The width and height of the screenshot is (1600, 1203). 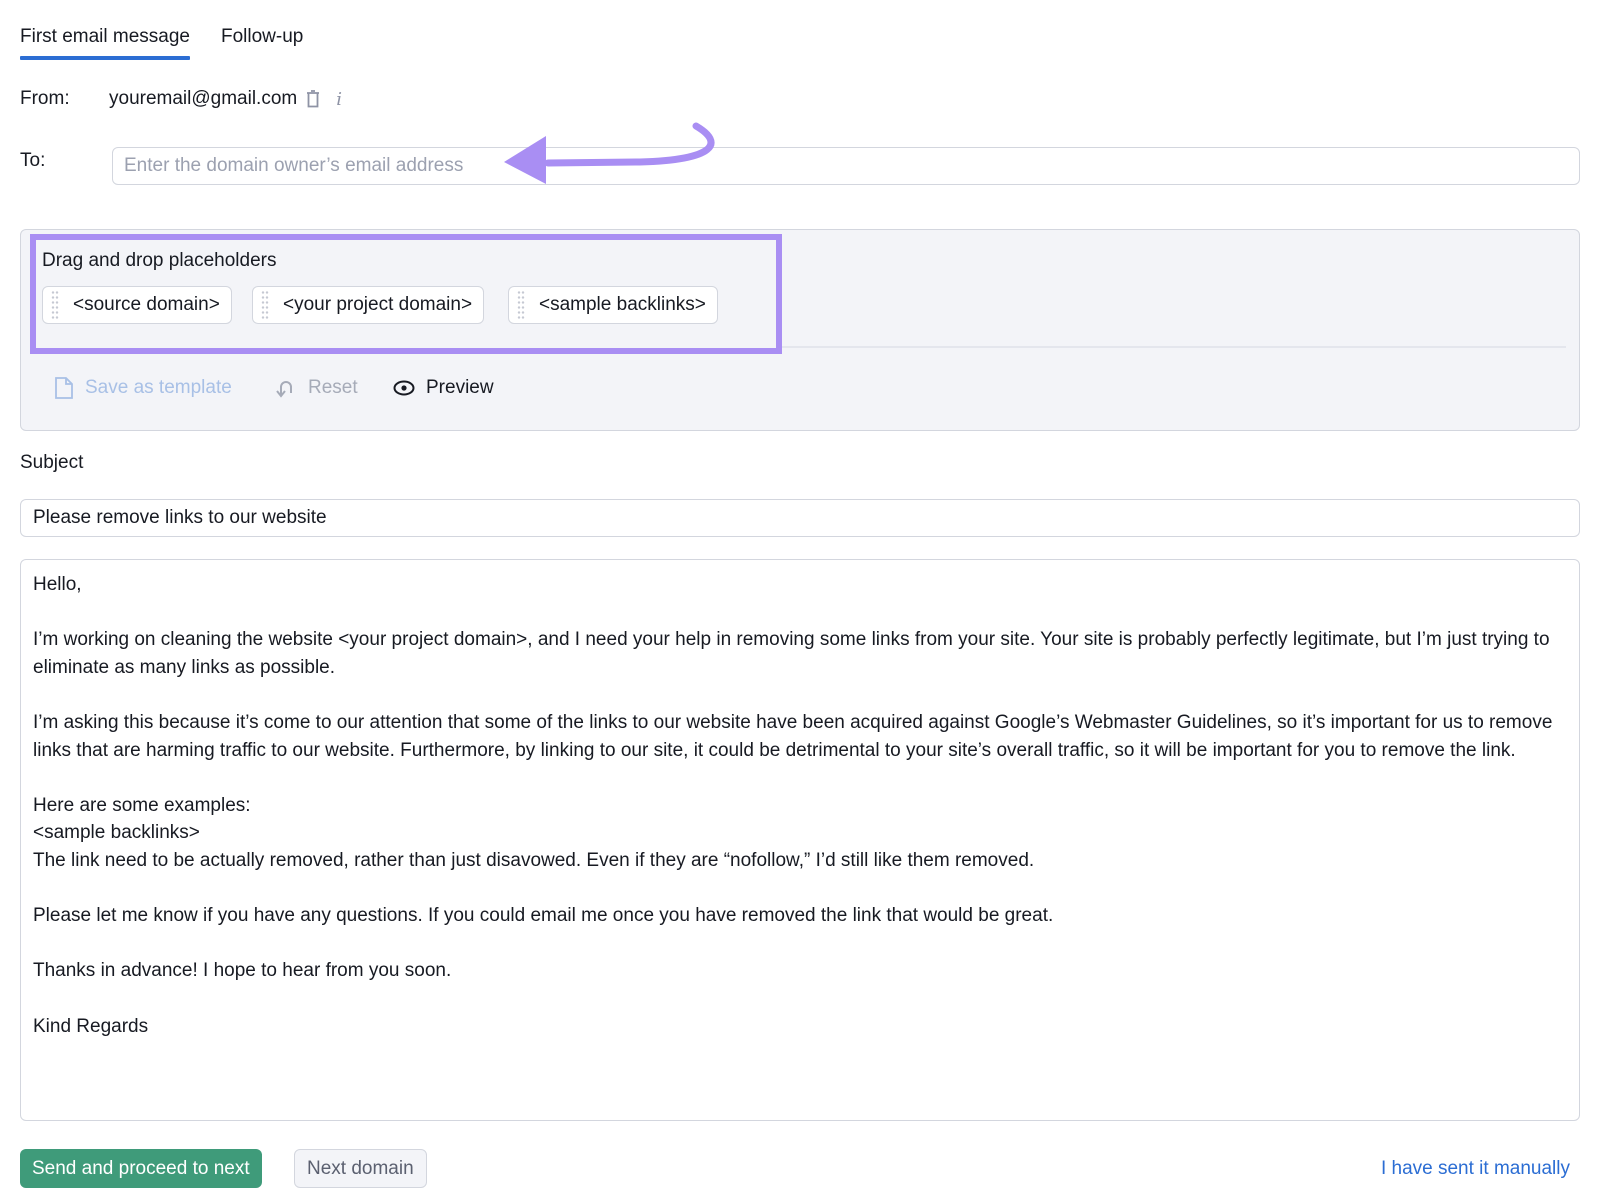 What do you see at coordinates (33, 160) in the screenshot?
I see `to-label: To:` at bounding box center [33, 160].